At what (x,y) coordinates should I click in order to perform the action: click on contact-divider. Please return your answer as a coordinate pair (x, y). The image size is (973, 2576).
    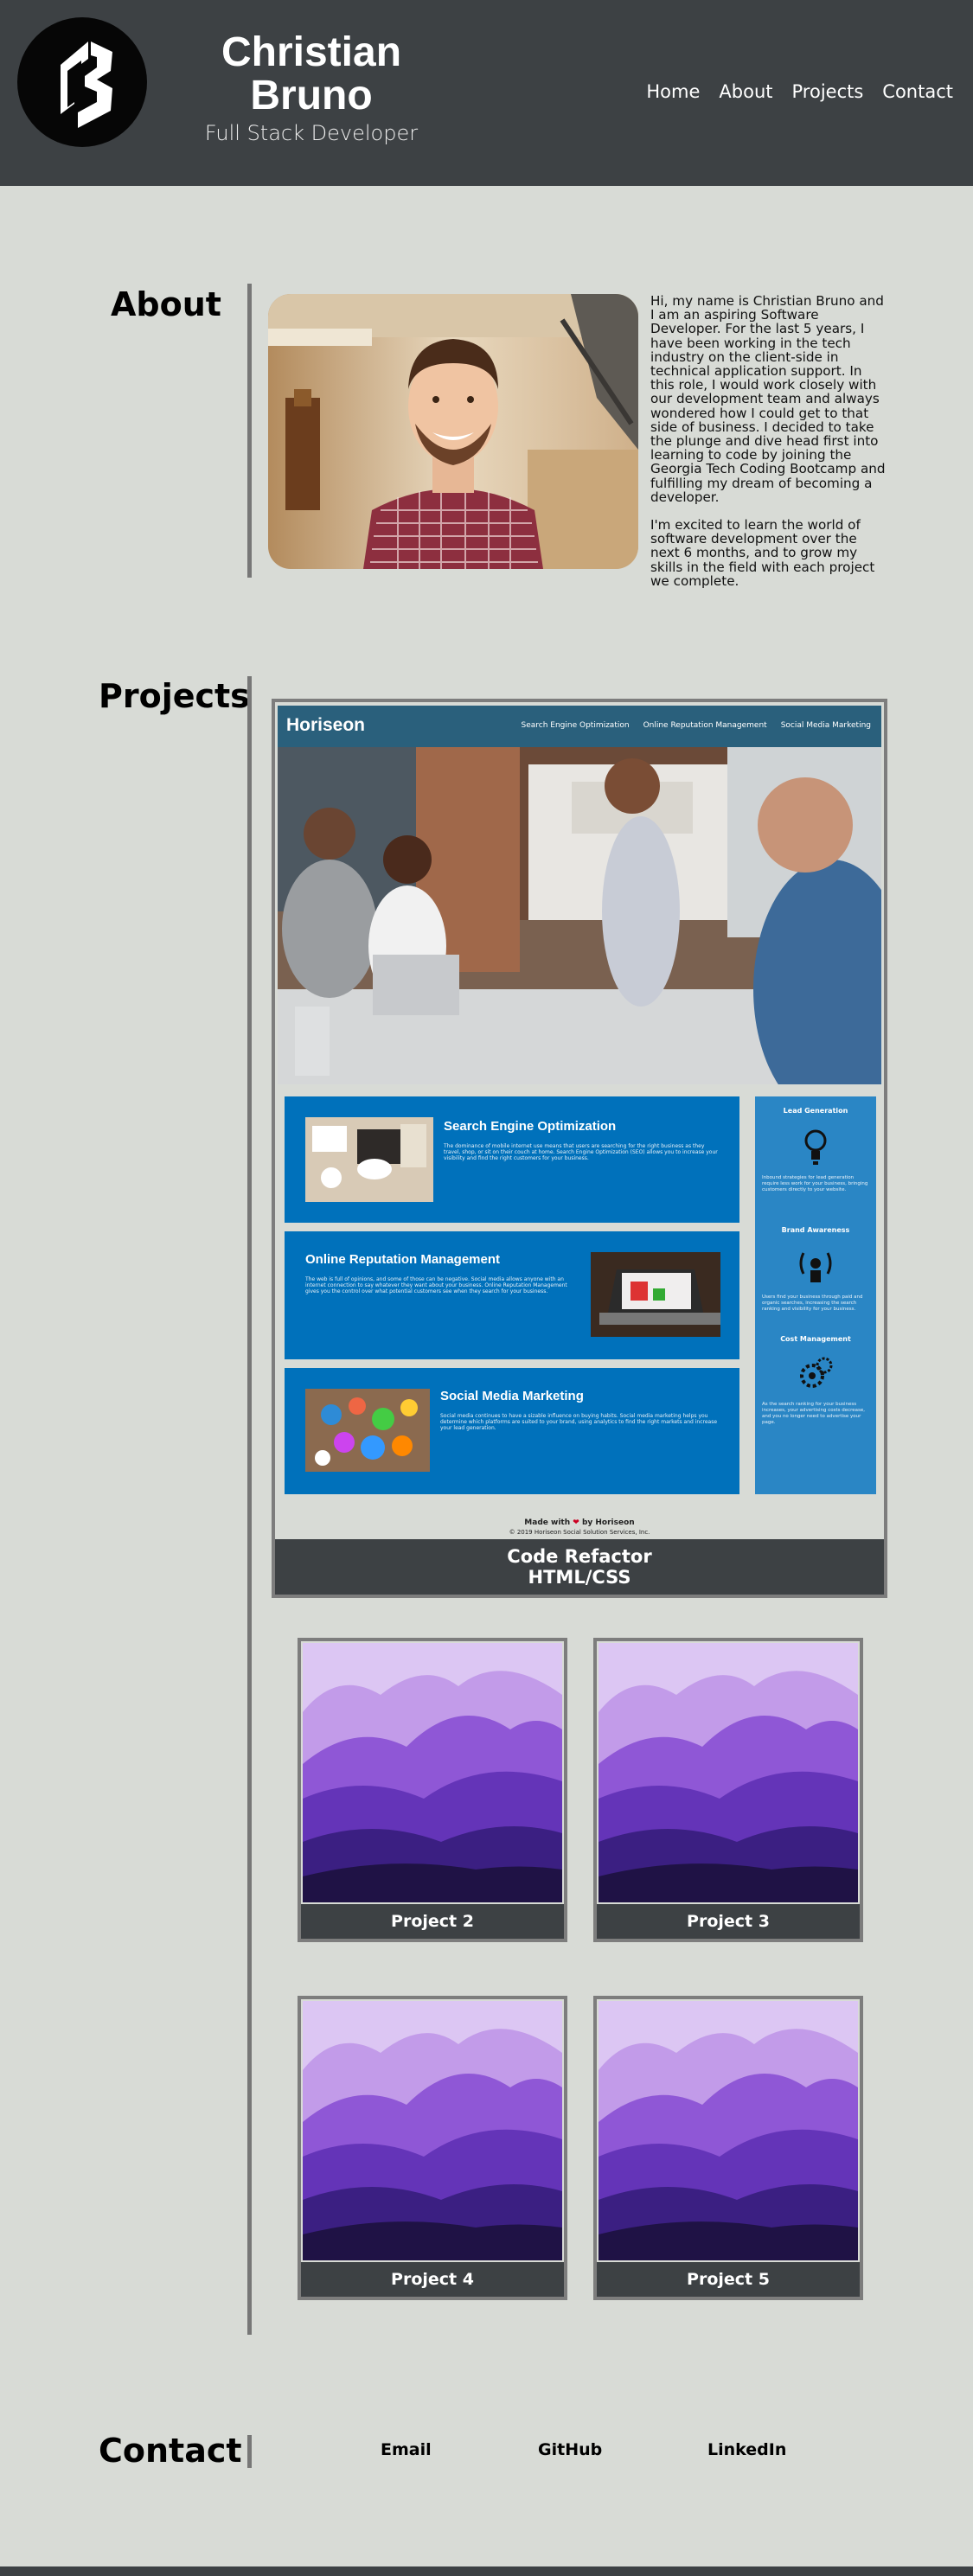
    Looking at the image, I should click on (250, 2451).